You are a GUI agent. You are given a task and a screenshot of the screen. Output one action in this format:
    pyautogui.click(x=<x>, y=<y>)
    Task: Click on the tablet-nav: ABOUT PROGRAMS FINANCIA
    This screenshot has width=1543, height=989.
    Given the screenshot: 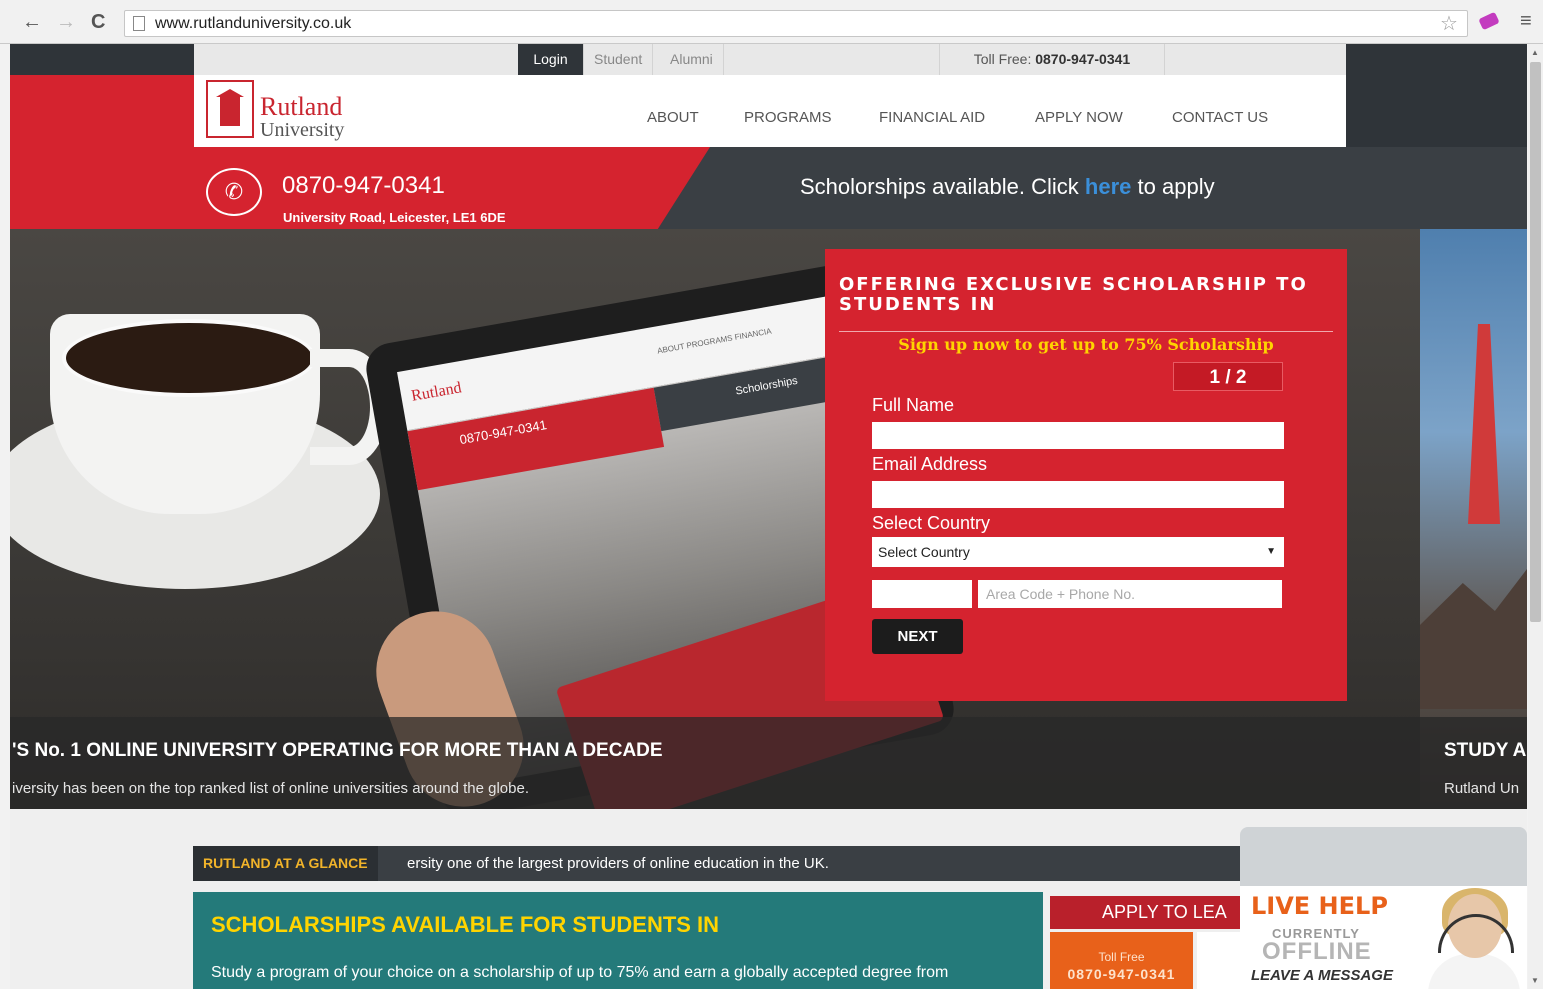 What is the action you would take?
    pyautogui.click(x=714, y=341)
    